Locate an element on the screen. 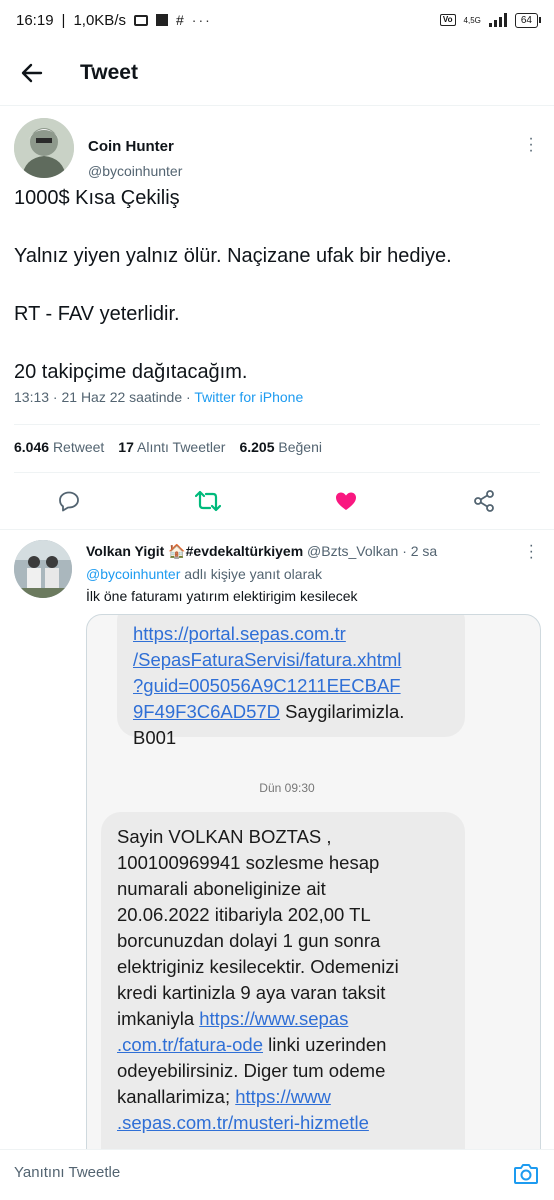 This screenshot has height=1200, width=554. grid-icon: # is located at coordinates (179, 20).